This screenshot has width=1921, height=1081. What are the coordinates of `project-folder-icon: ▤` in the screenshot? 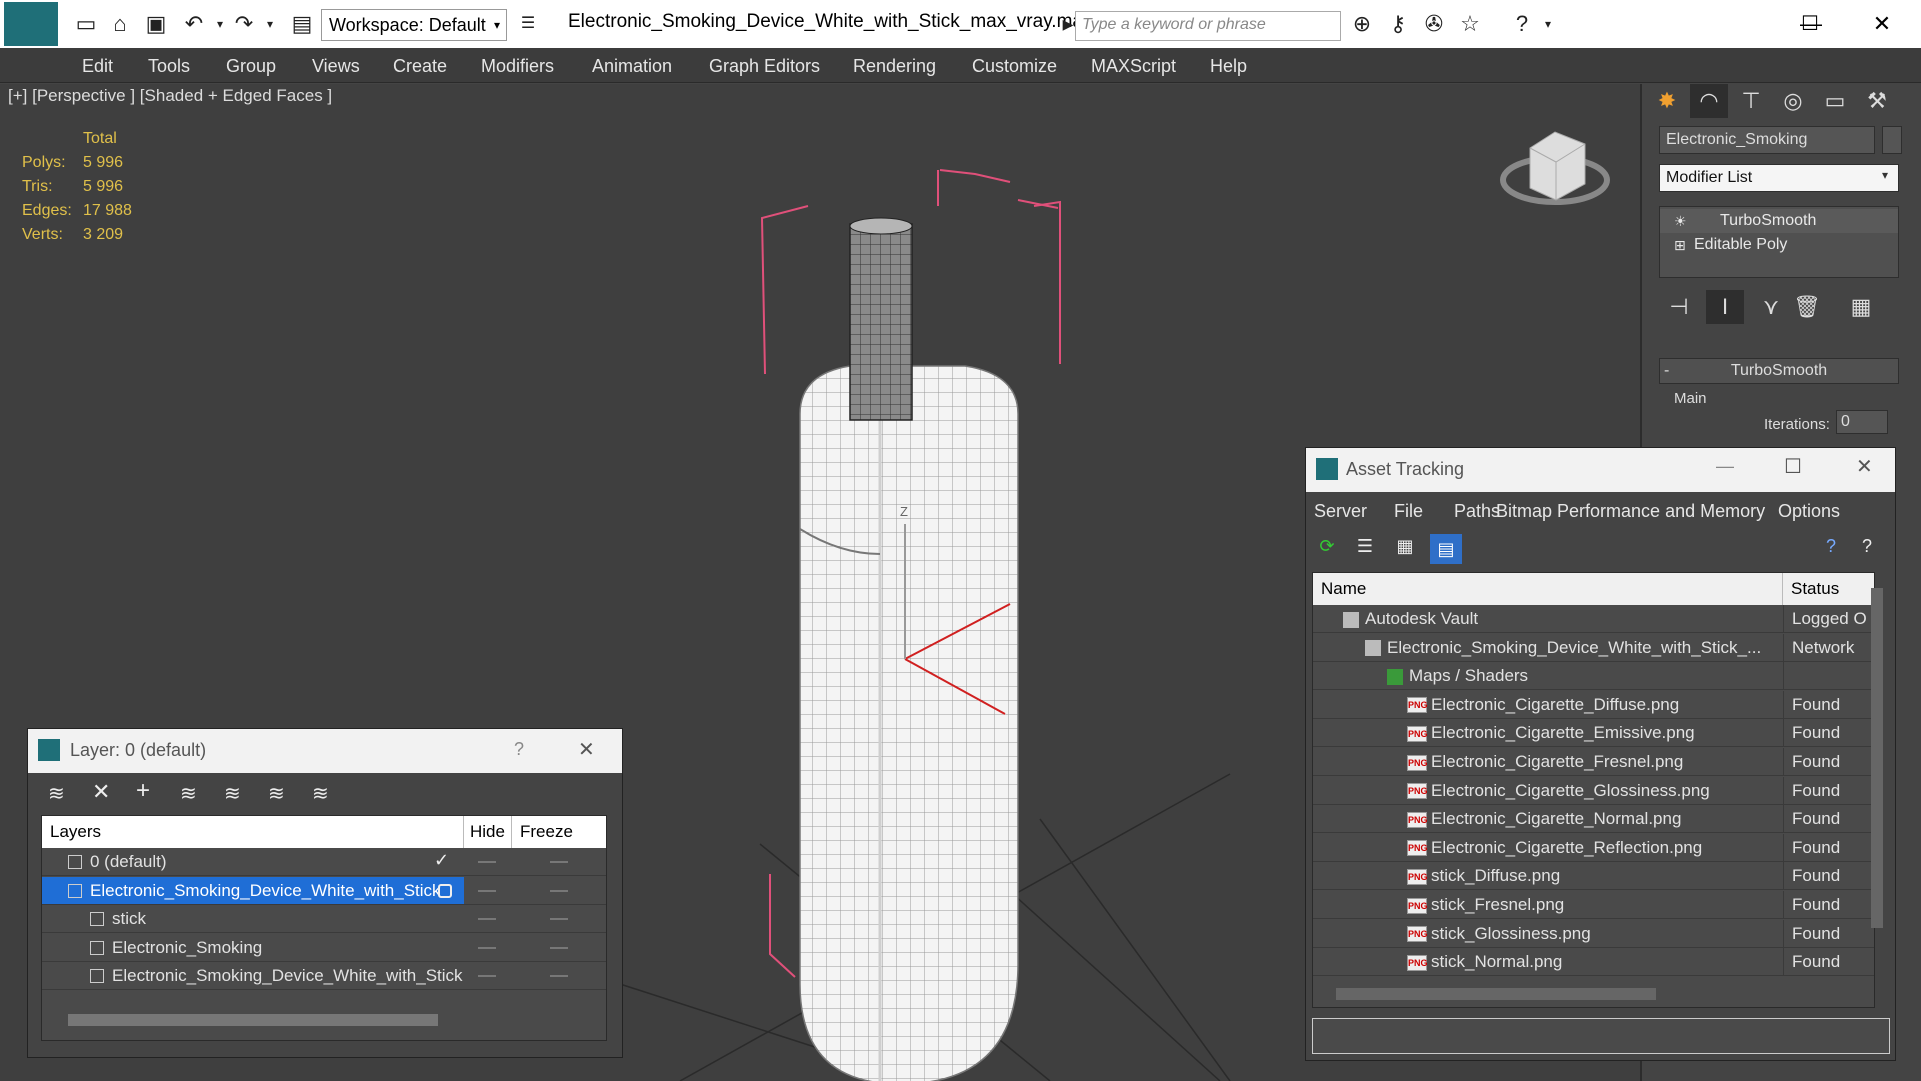 It's located at (302, 24).